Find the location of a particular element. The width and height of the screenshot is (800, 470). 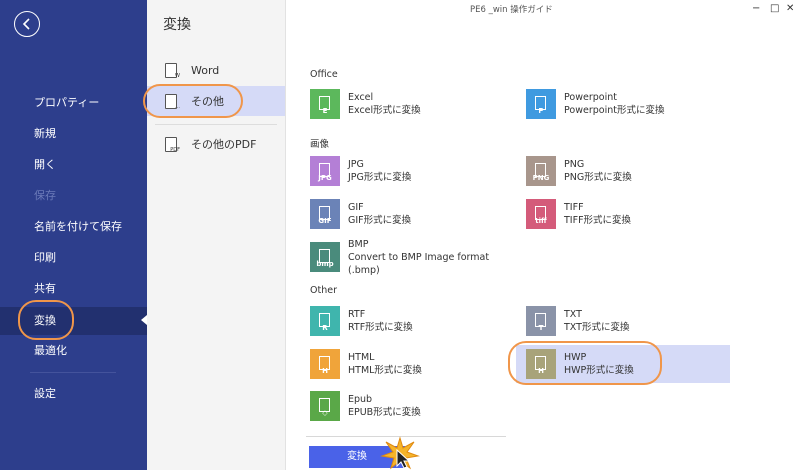

jpg-icon: JPG is located at coordinates (325, 171).